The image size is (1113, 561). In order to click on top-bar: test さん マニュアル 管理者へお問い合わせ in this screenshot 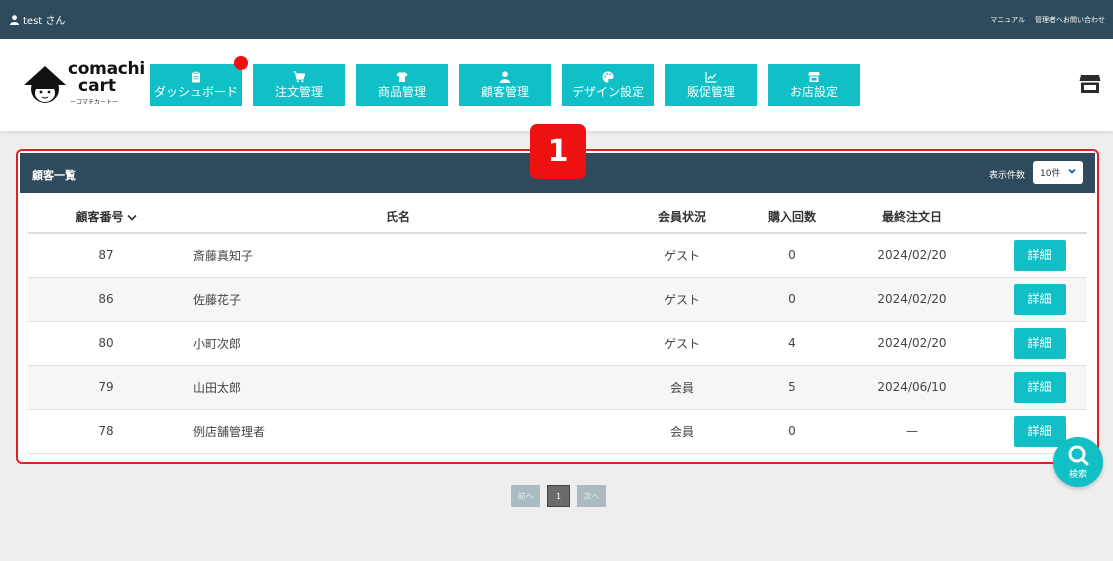, I will do `click(556, 19)`.